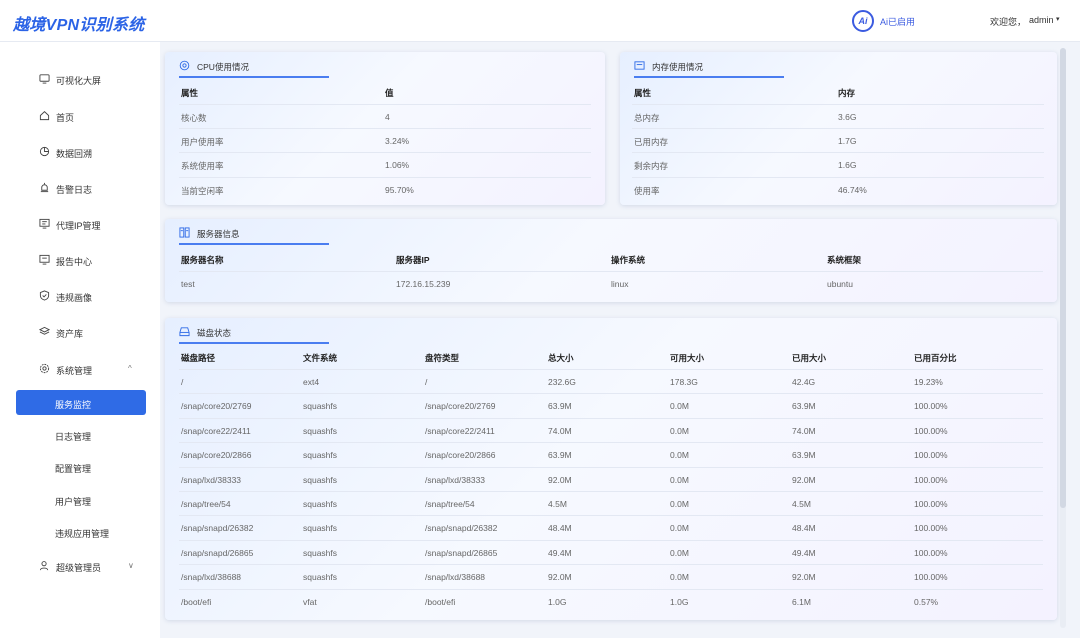 Image resolution: width=1080 pixels, height=638 pixels. Describe the element at coordinates (44, 188) in the screenshot. I see `alarm-icon` at that location.